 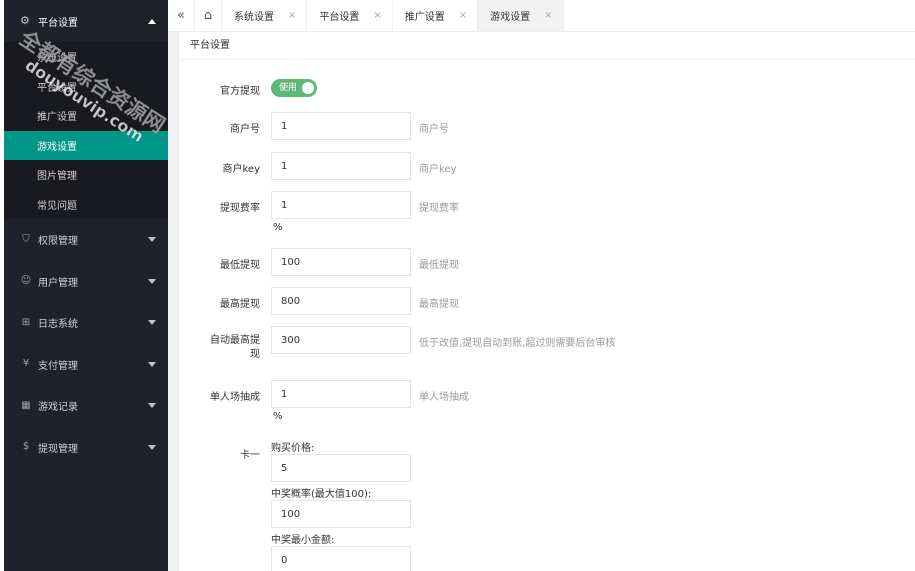 I want to click on sidebar-item-faq: 常见问题, so click(x=86, y=205).